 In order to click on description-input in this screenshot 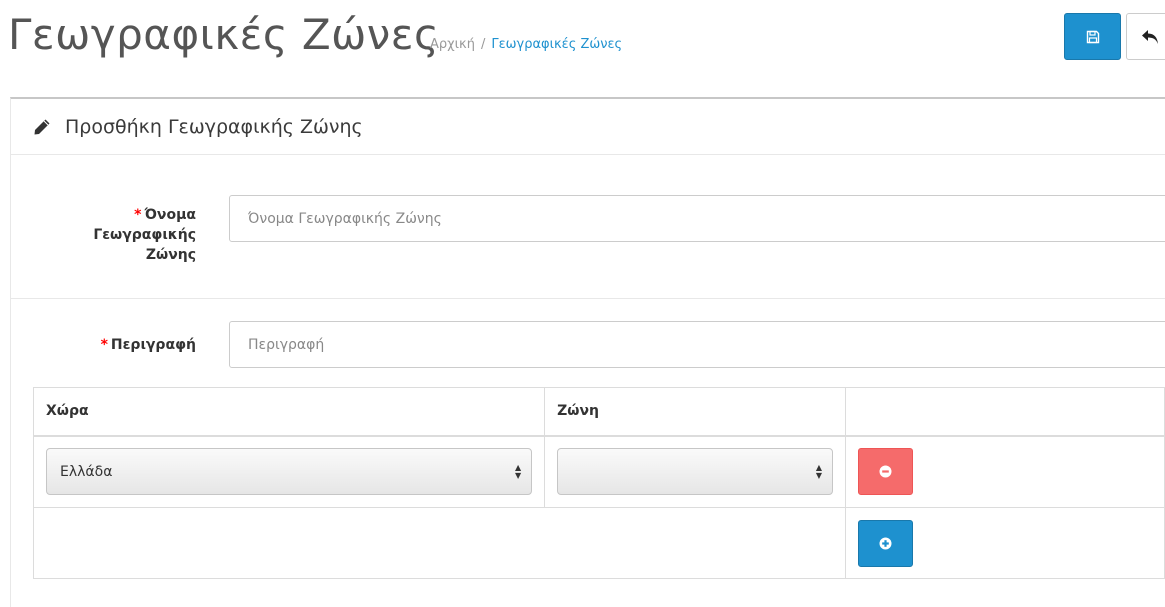, I will do `click(697, 344)`.